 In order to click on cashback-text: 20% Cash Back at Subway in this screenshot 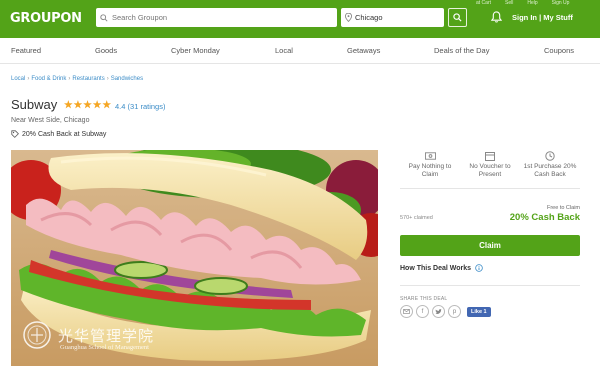, I will do `click(64, 134)`.